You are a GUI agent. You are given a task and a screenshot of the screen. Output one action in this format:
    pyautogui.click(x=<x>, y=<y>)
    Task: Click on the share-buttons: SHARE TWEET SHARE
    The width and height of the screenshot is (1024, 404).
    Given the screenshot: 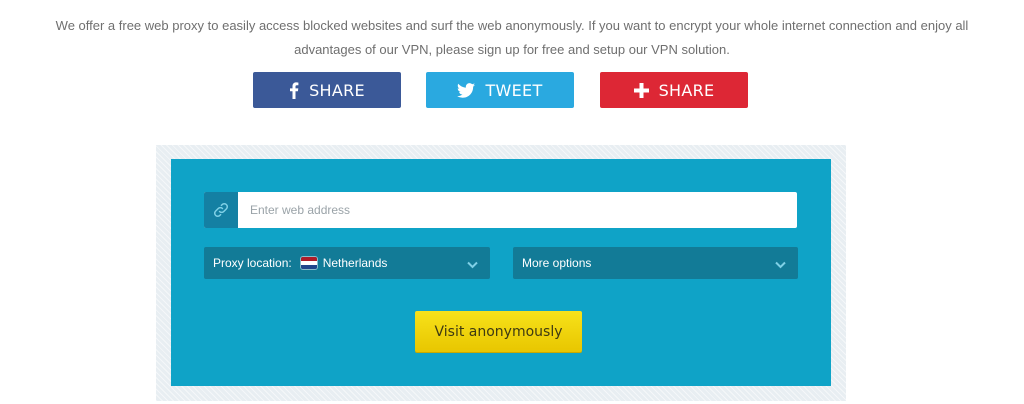 What is the action you would take?
    pyautogui.click(x=512, y=90)
    